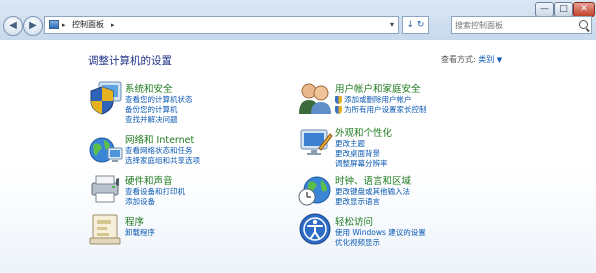 This screenshot has width=596, height=273. Describe the element at coordinates (499, 60) in the screenshot. I see `chevron-down-icon: ▼` at that location.